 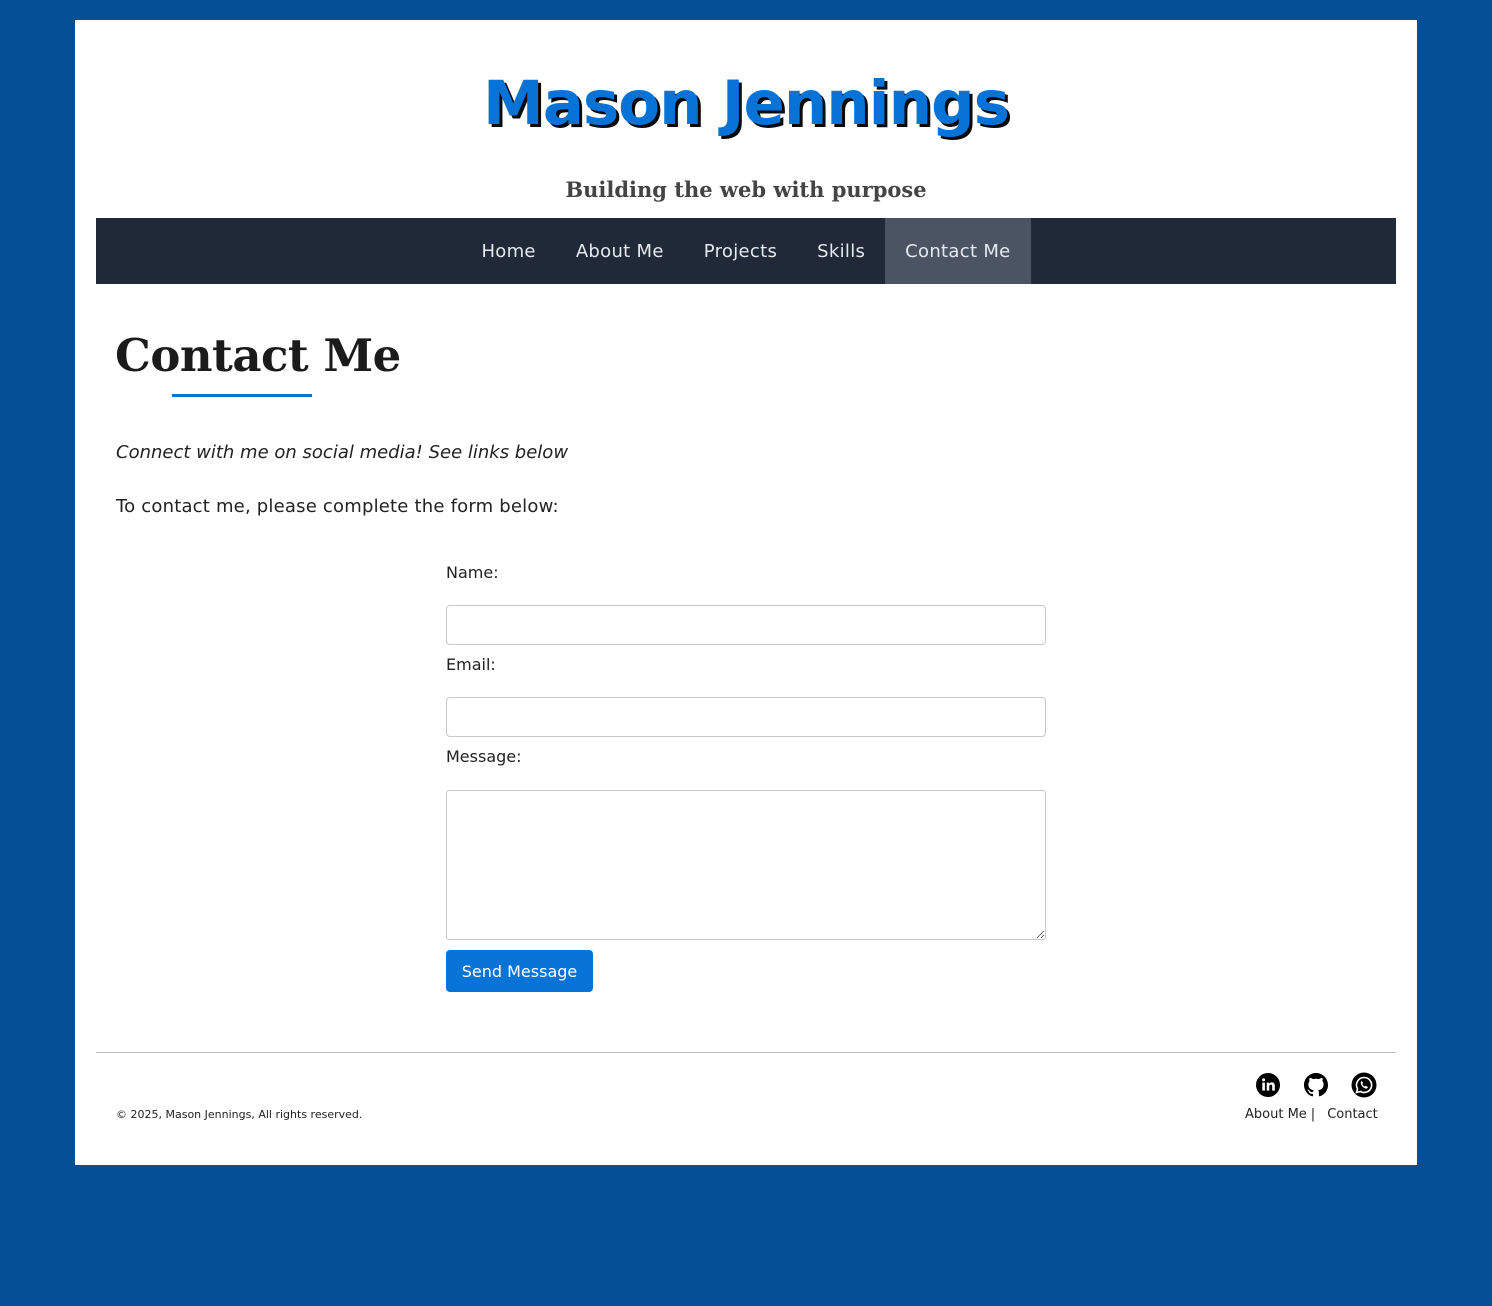 What do you see at coordinates (620, 251) in the screenshot?
I see `nav-item-about-me: About Me` at bounding box center [620, 251].